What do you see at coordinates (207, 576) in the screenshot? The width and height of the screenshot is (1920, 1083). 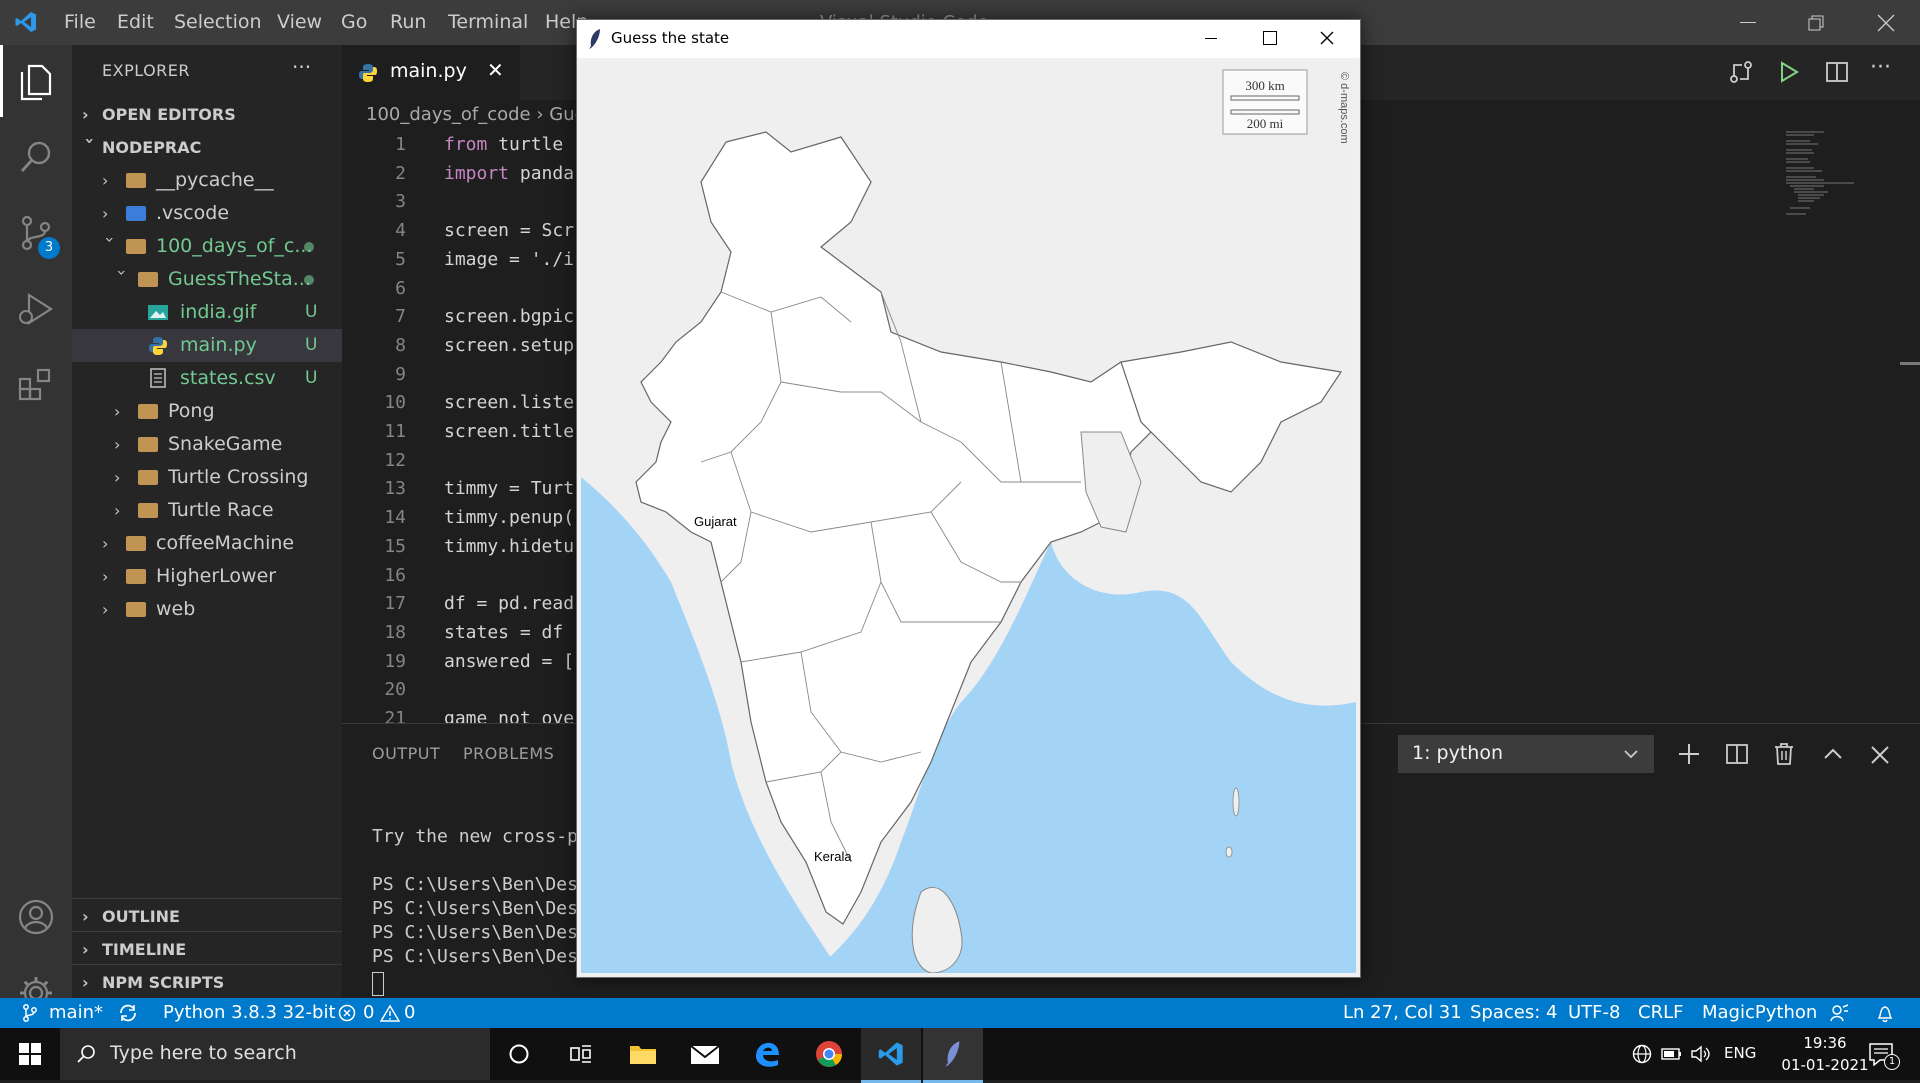 I see `tree-item-higherlower: › HigherLower` at bounding box center [207, 576].